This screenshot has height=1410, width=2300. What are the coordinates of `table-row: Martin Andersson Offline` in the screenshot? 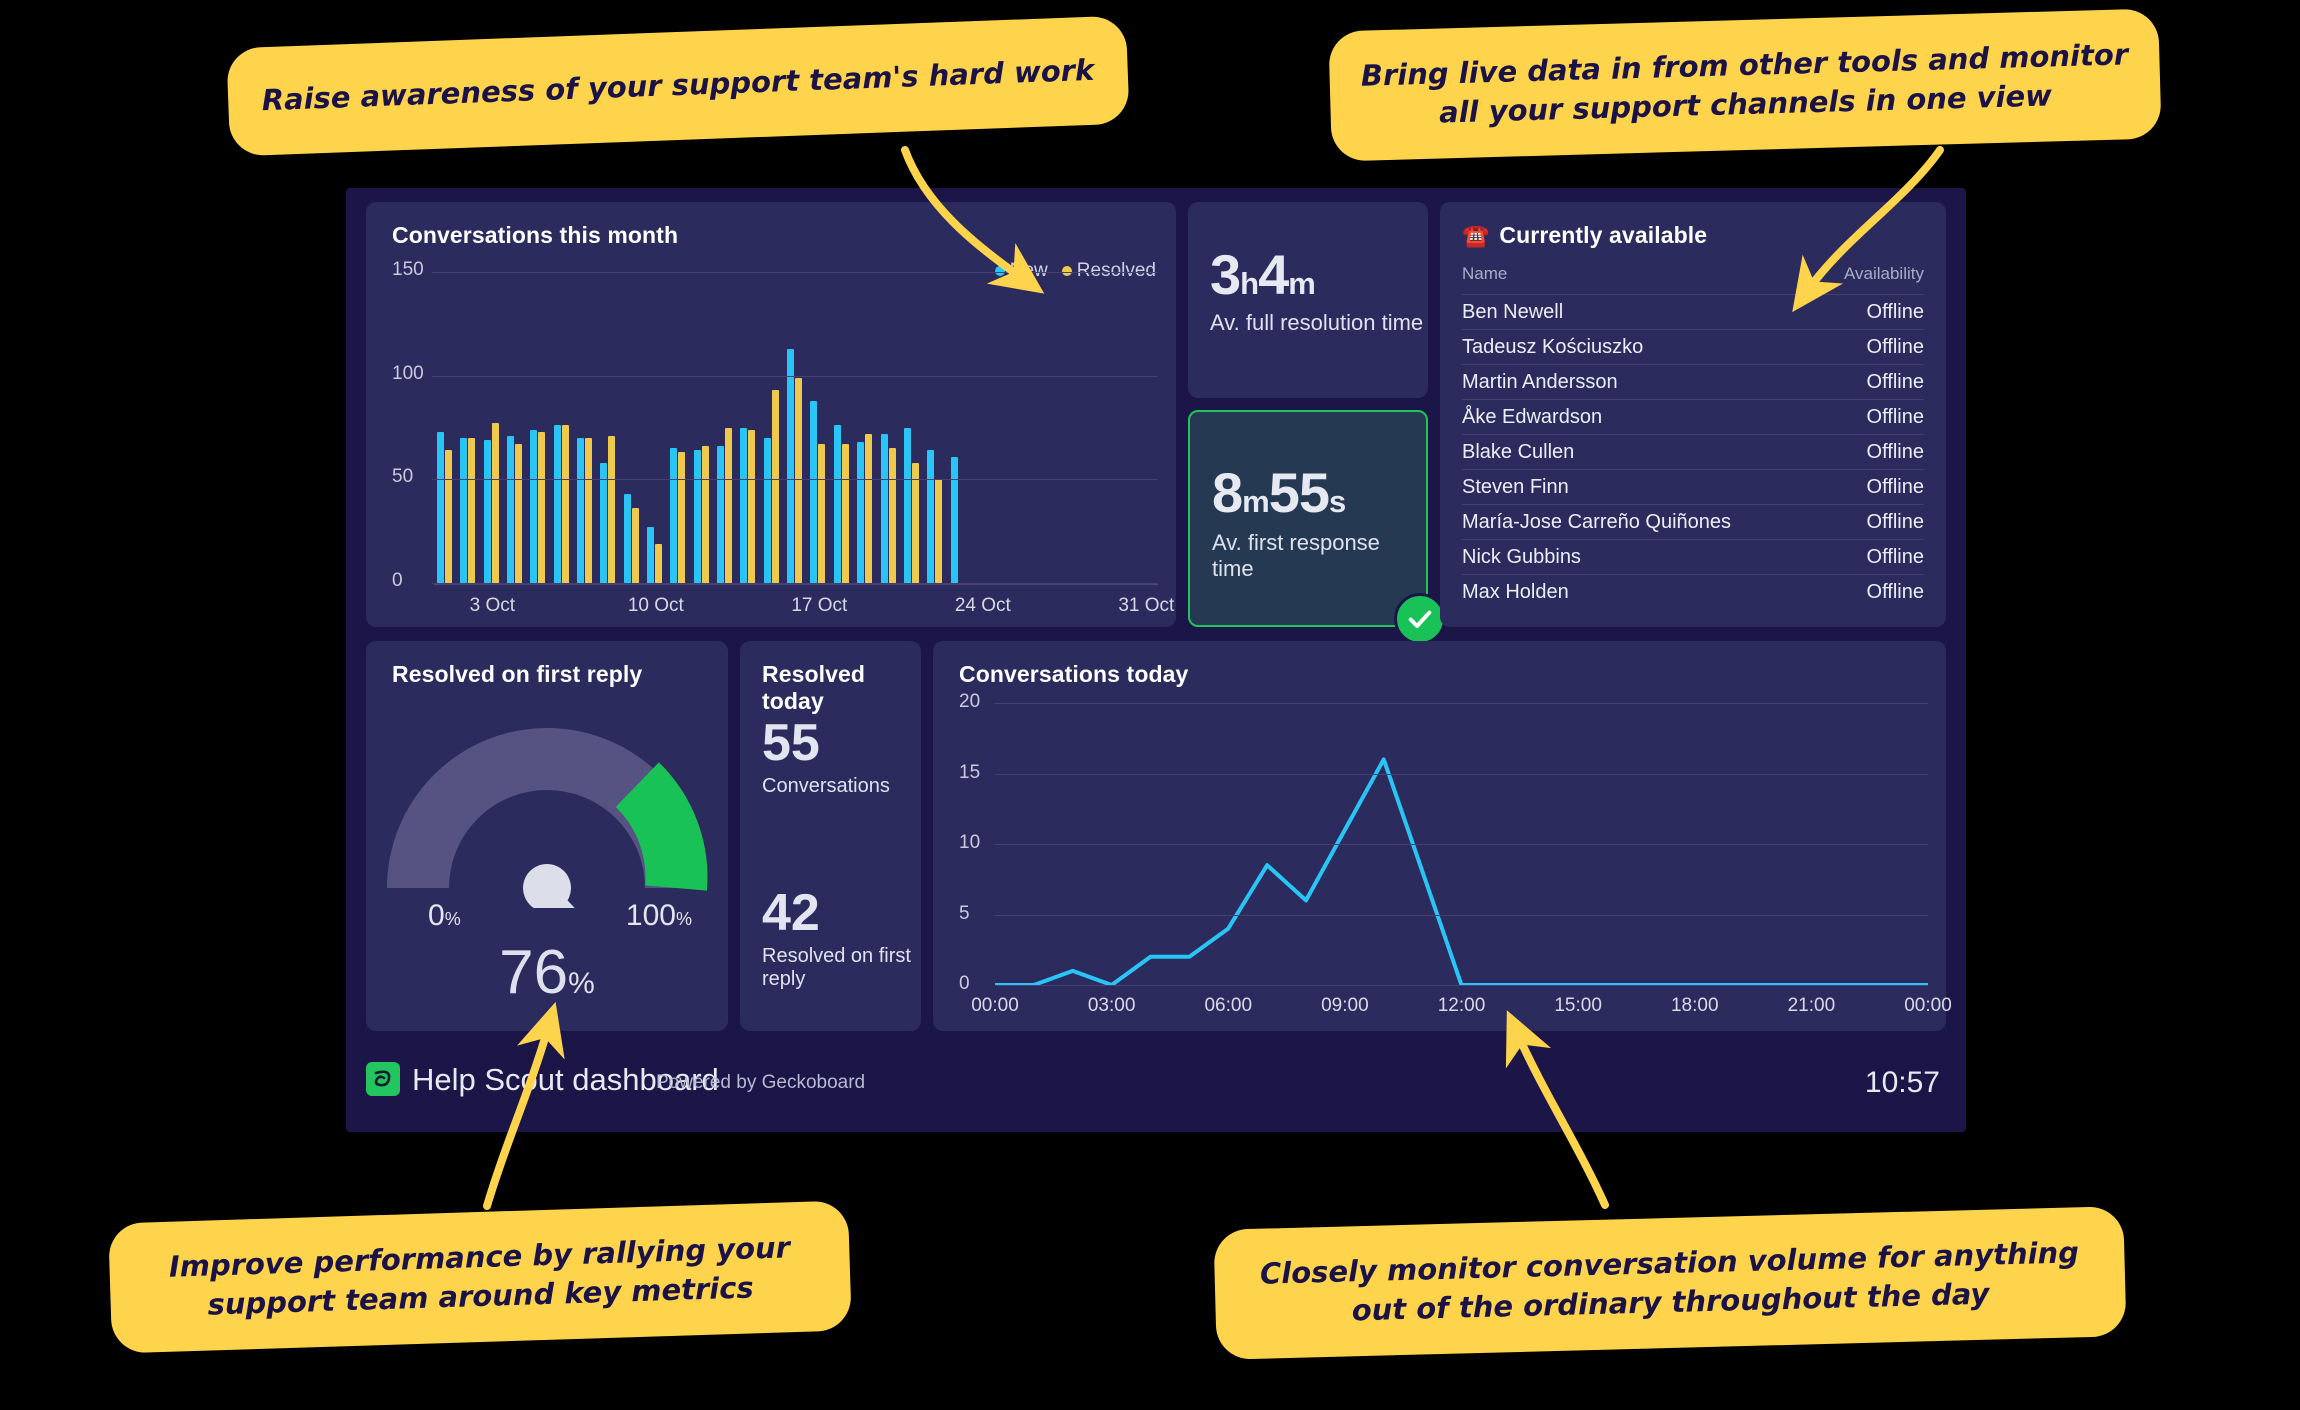 It's located at (1693, 381).